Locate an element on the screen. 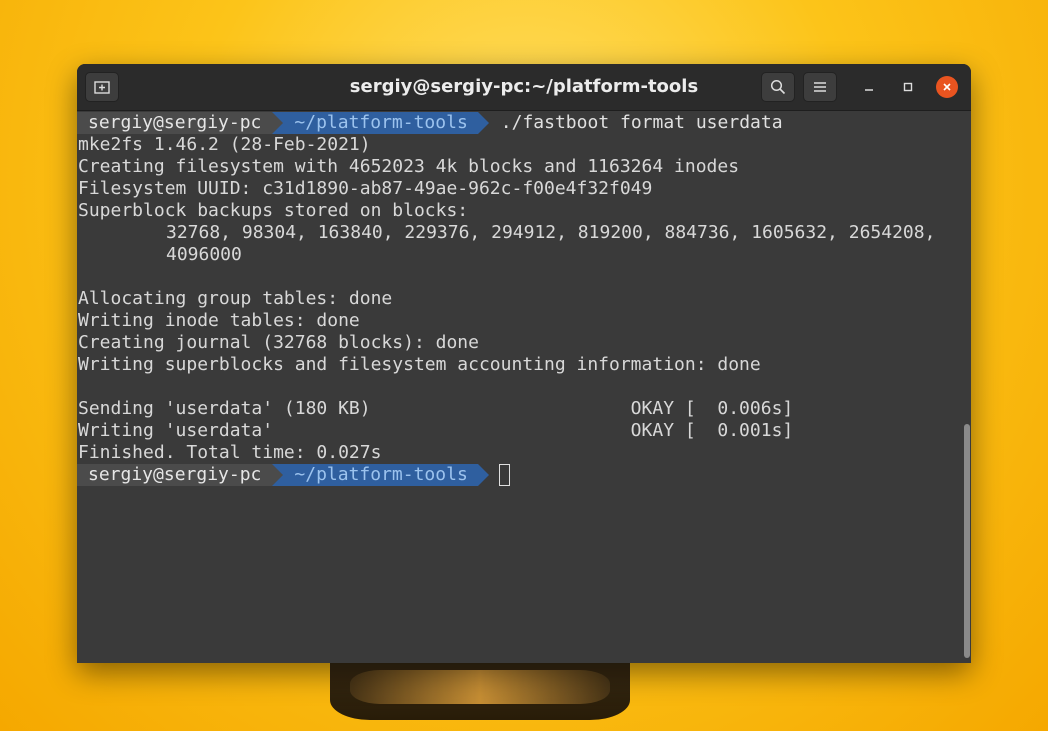 This screenshot has width=1048, height=731. output-line: Superblock backups stored on blocks: is located at coordinates (273, 210).